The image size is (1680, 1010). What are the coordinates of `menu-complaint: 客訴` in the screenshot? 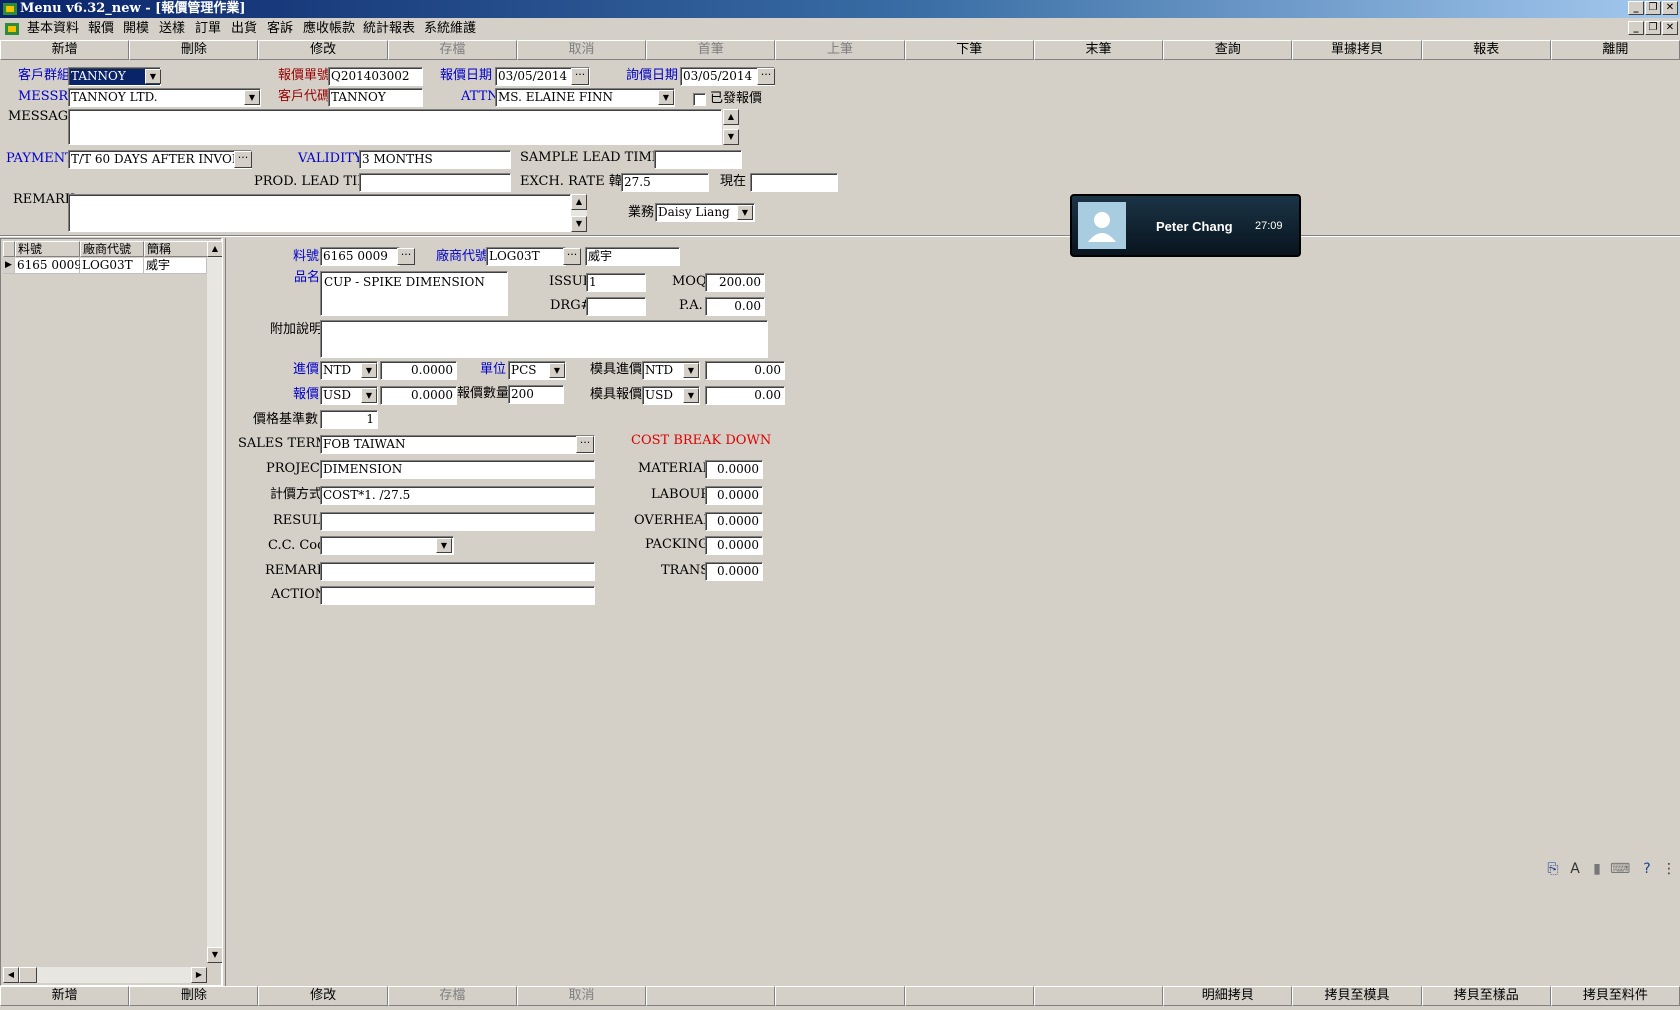 It's located at (280, 29).